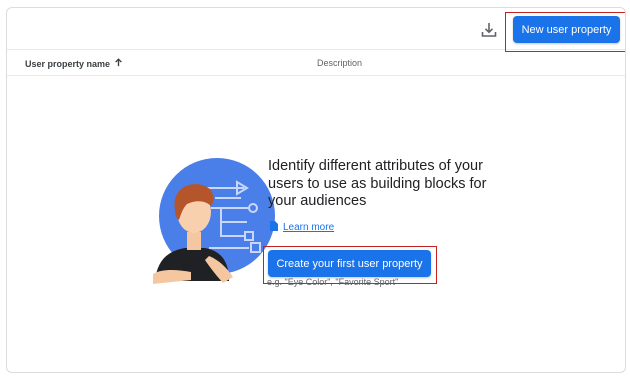 The height and width of the screenshot is (376, 630). I want to click on column-header-description: Description, so click(340, 63).